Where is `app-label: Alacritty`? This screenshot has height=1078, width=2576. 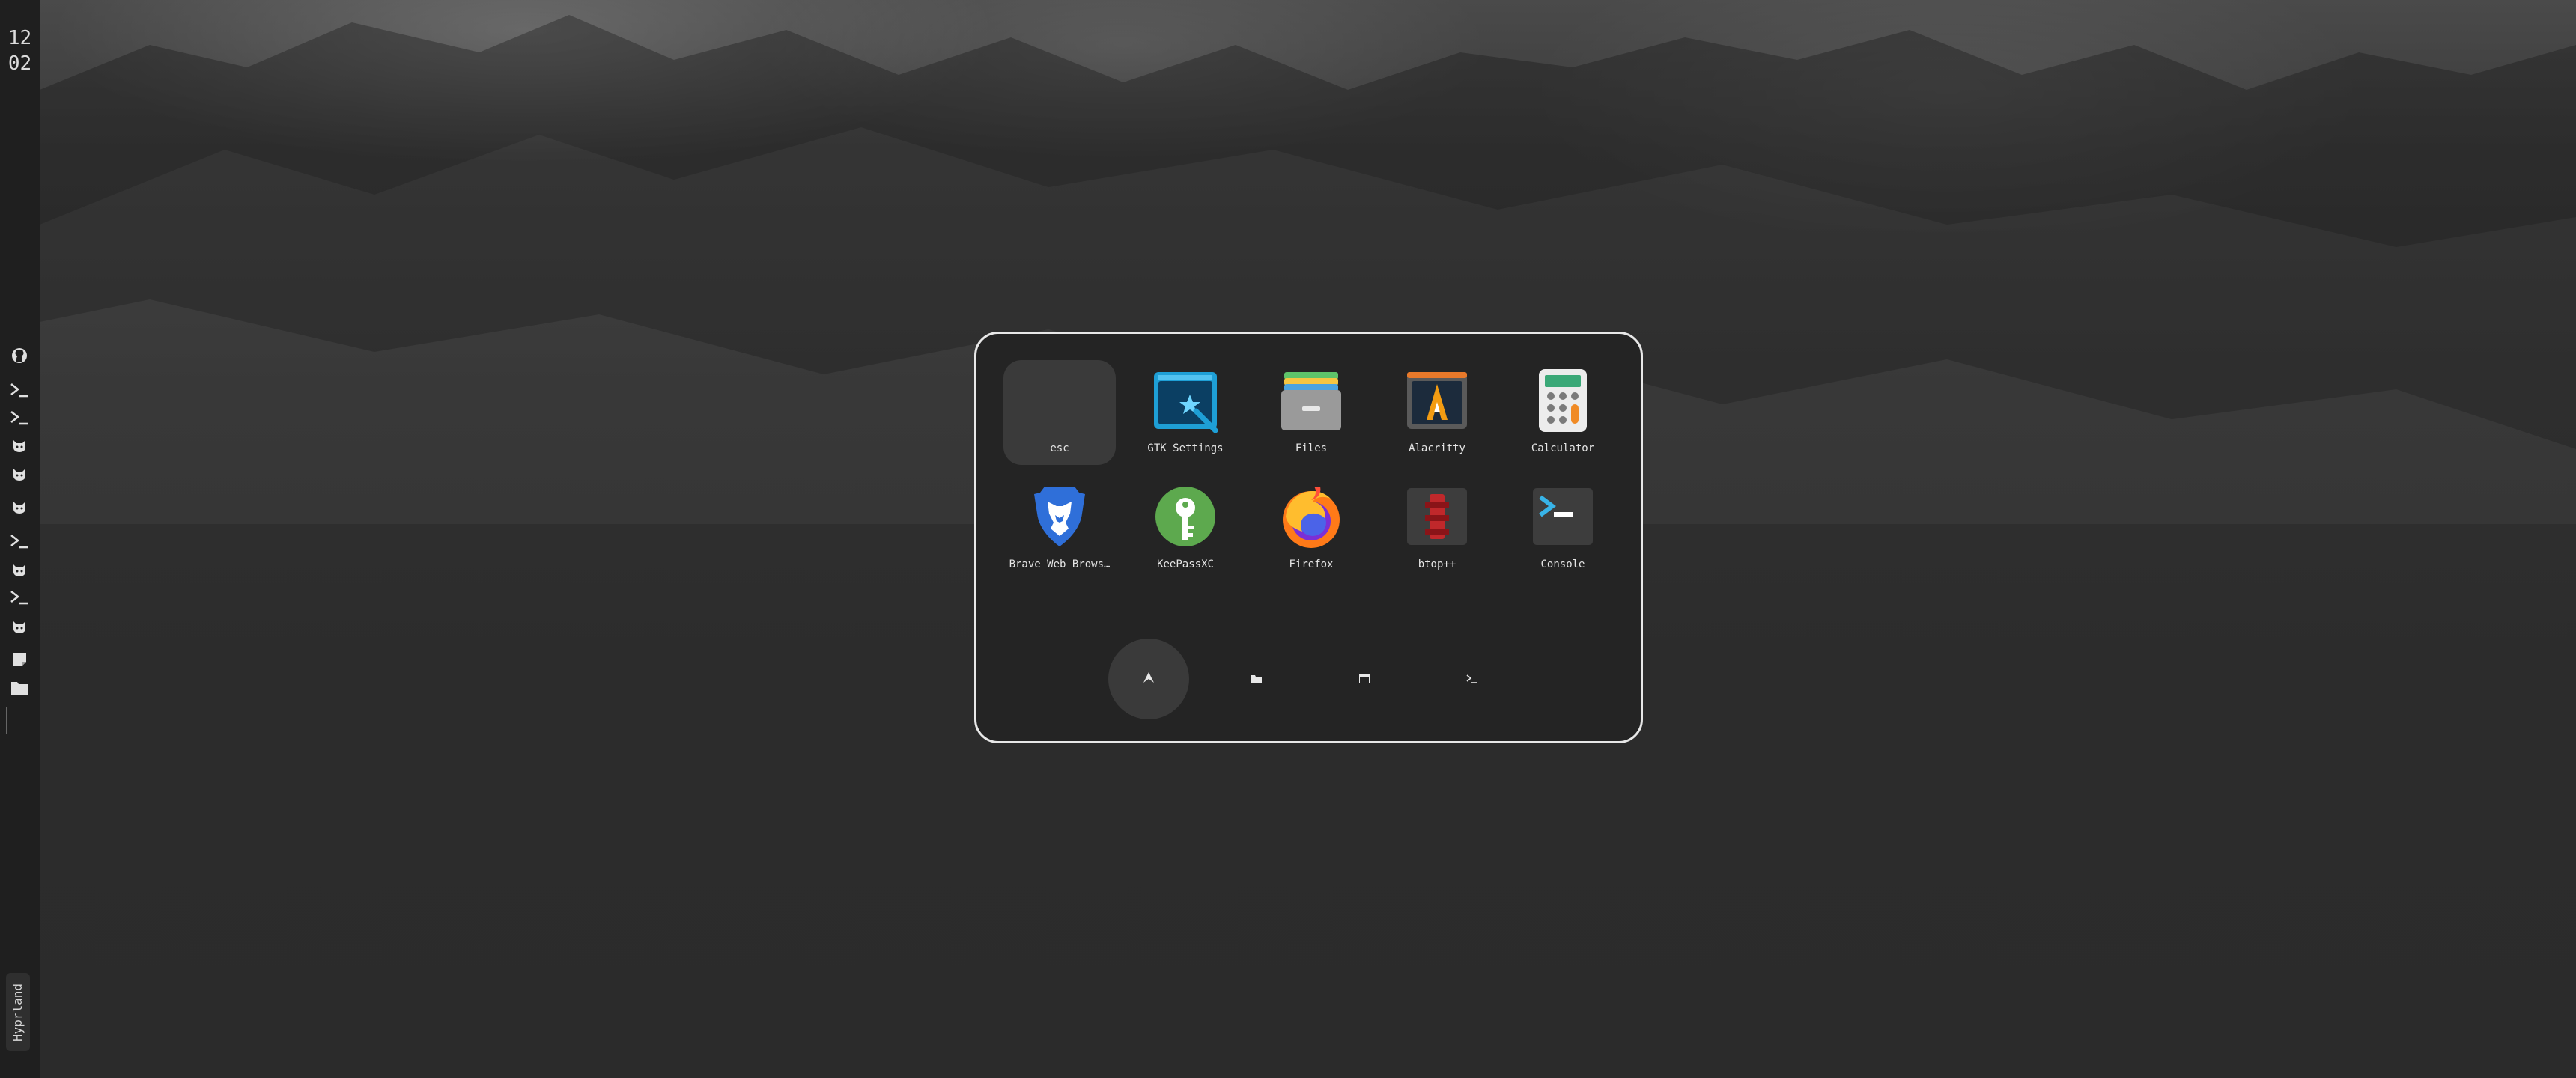 app-label: Alacritty is located at coordinates (1437, 448).